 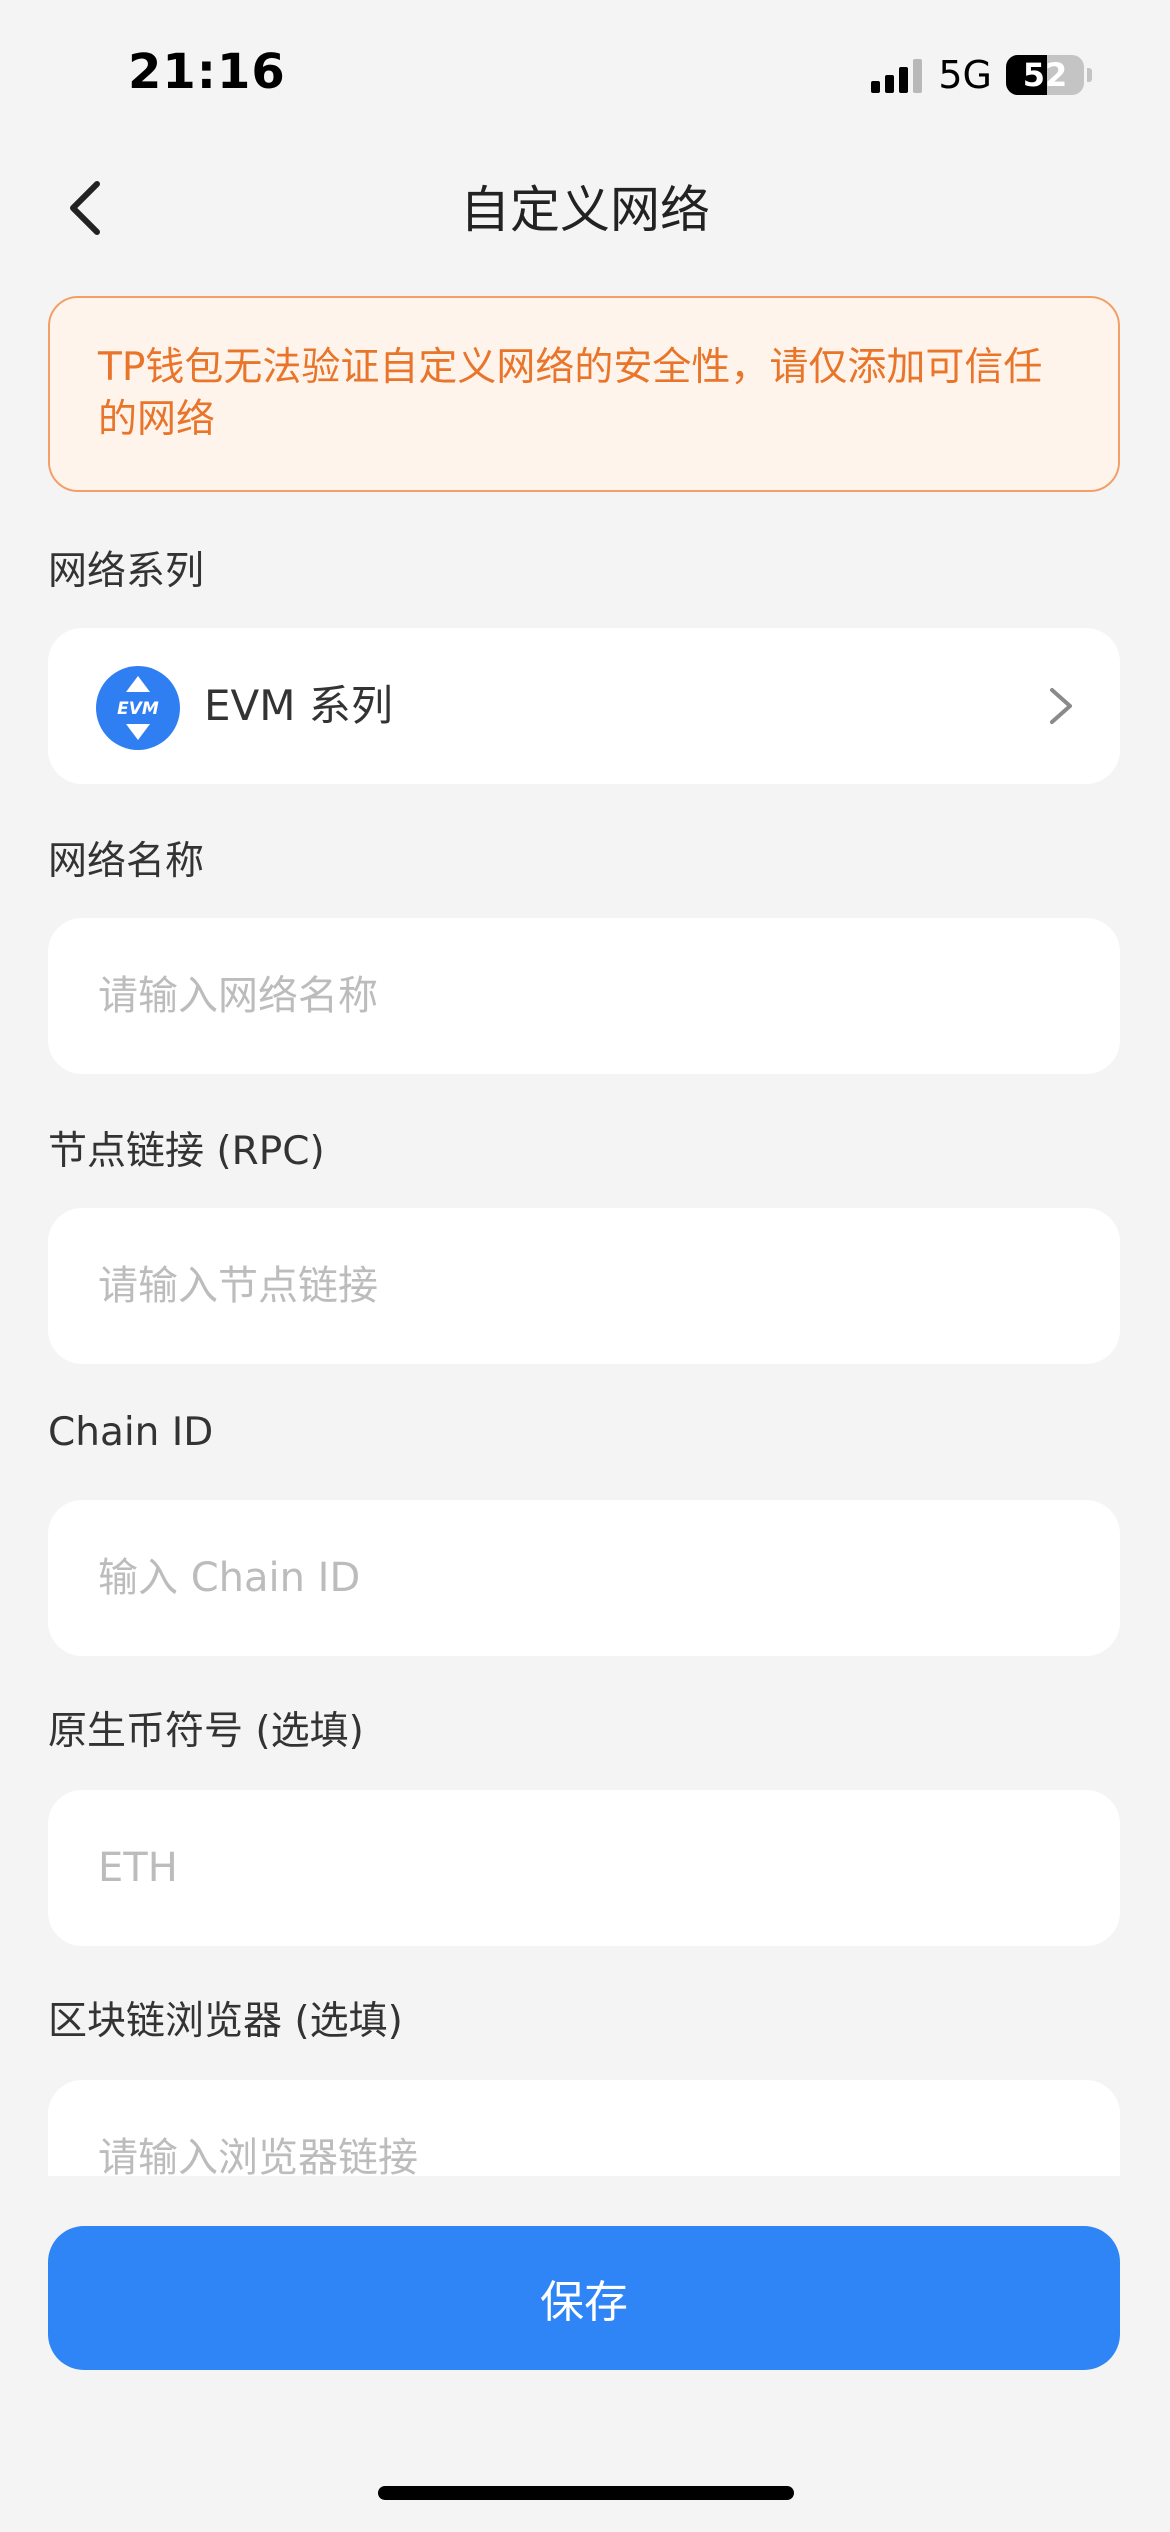 I want to click on series-label: 网络系列, so click(x=126, y=571).